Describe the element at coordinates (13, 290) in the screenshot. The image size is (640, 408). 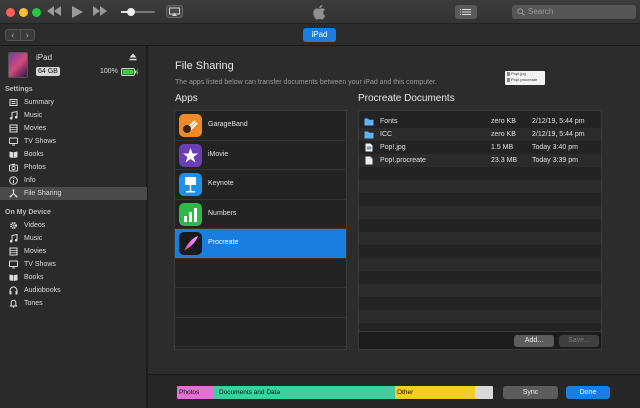
I see `headphones-icon` at that location.